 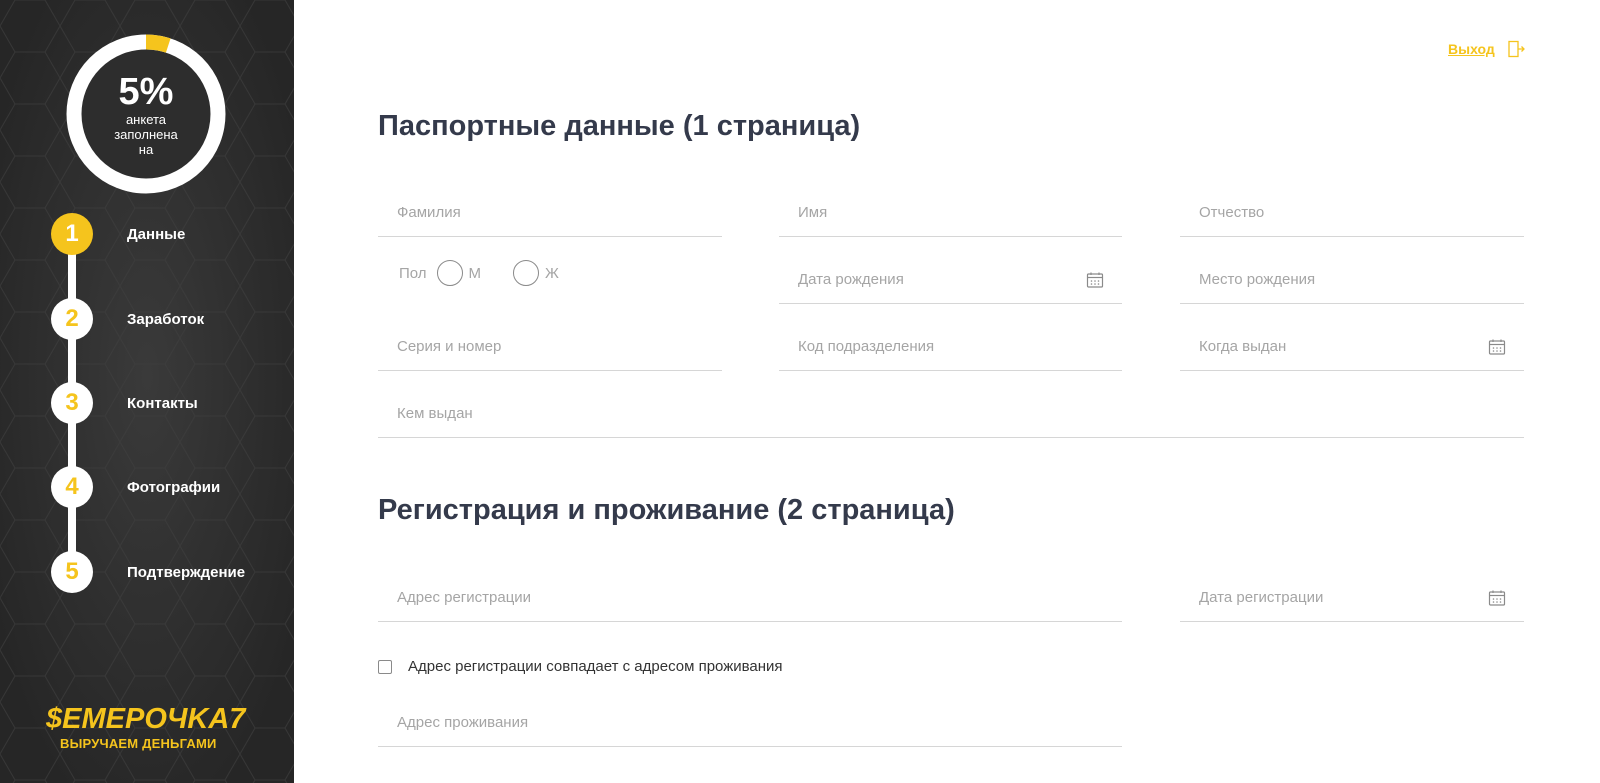 What do you see at coordinates (72, 319) in the screenshot?
I see `step-number: 2` at bounding box center [72, 319].